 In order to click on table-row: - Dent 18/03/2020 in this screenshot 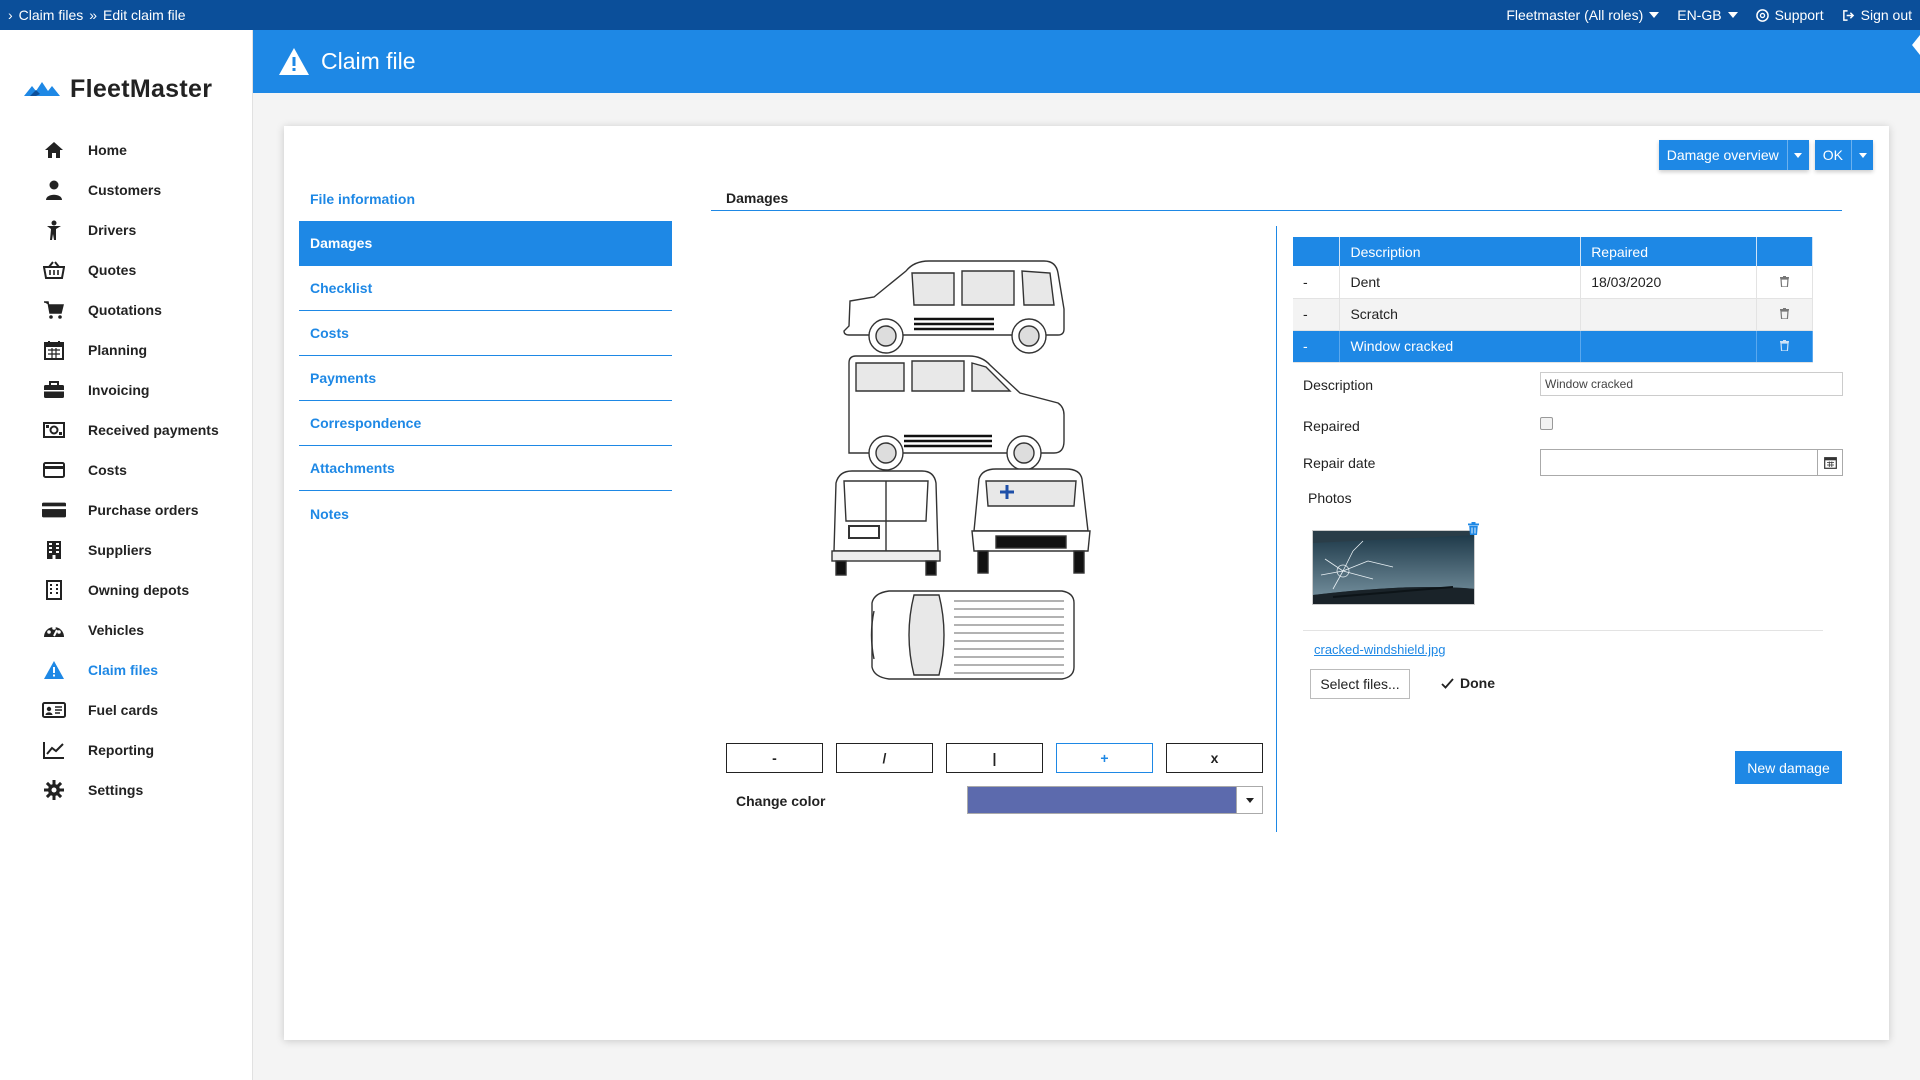, I will do `click(1553, 282)`.